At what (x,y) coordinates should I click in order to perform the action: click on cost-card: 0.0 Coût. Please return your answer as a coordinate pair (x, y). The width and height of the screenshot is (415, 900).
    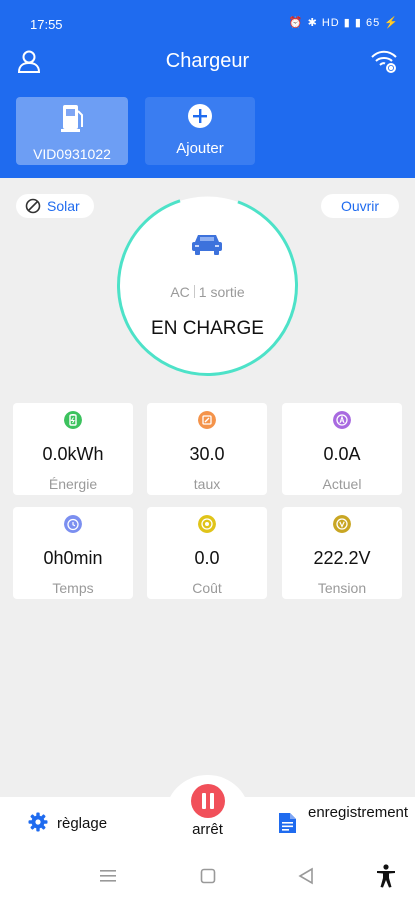
    Looking at the image, I should click on (207, 553).